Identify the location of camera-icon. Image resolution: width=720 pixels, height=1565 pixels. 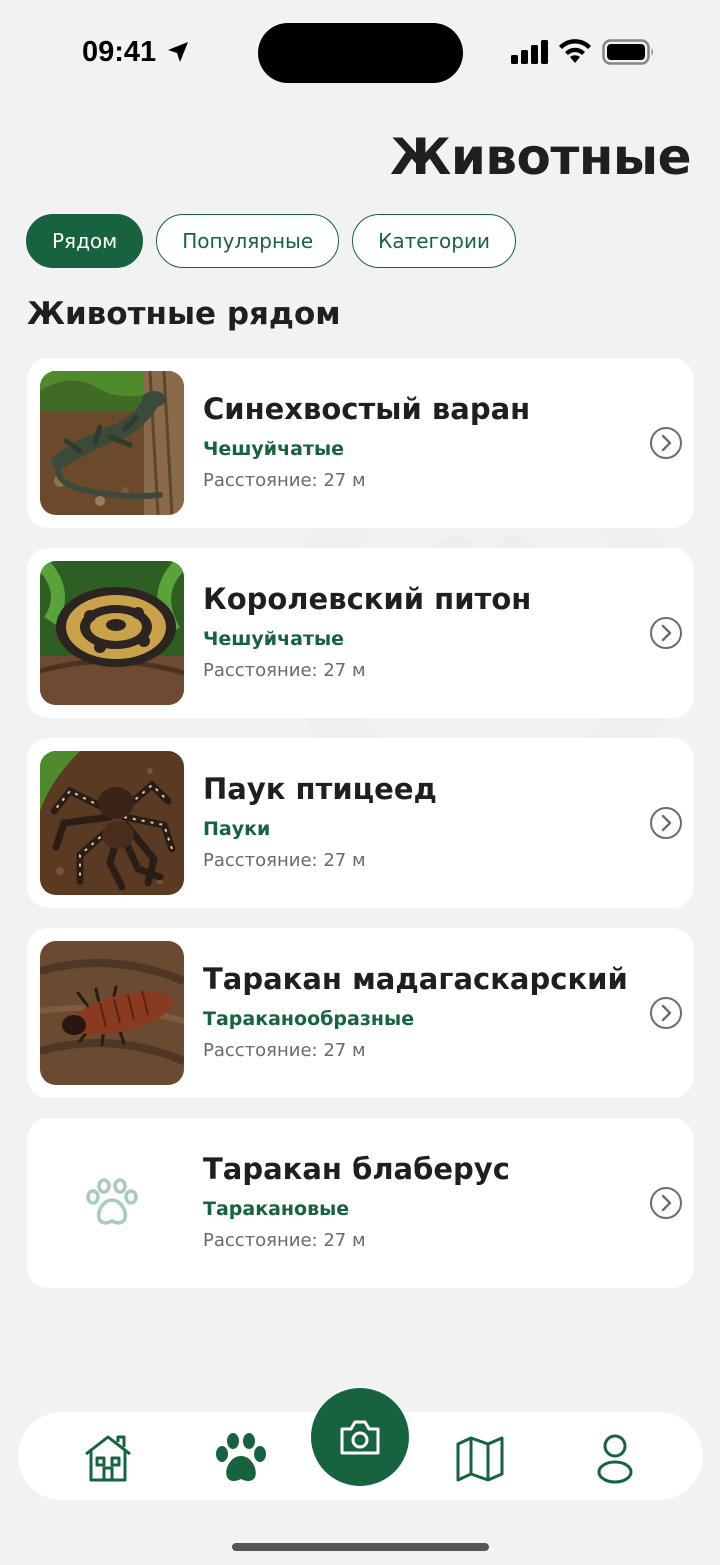
(360, 1437).